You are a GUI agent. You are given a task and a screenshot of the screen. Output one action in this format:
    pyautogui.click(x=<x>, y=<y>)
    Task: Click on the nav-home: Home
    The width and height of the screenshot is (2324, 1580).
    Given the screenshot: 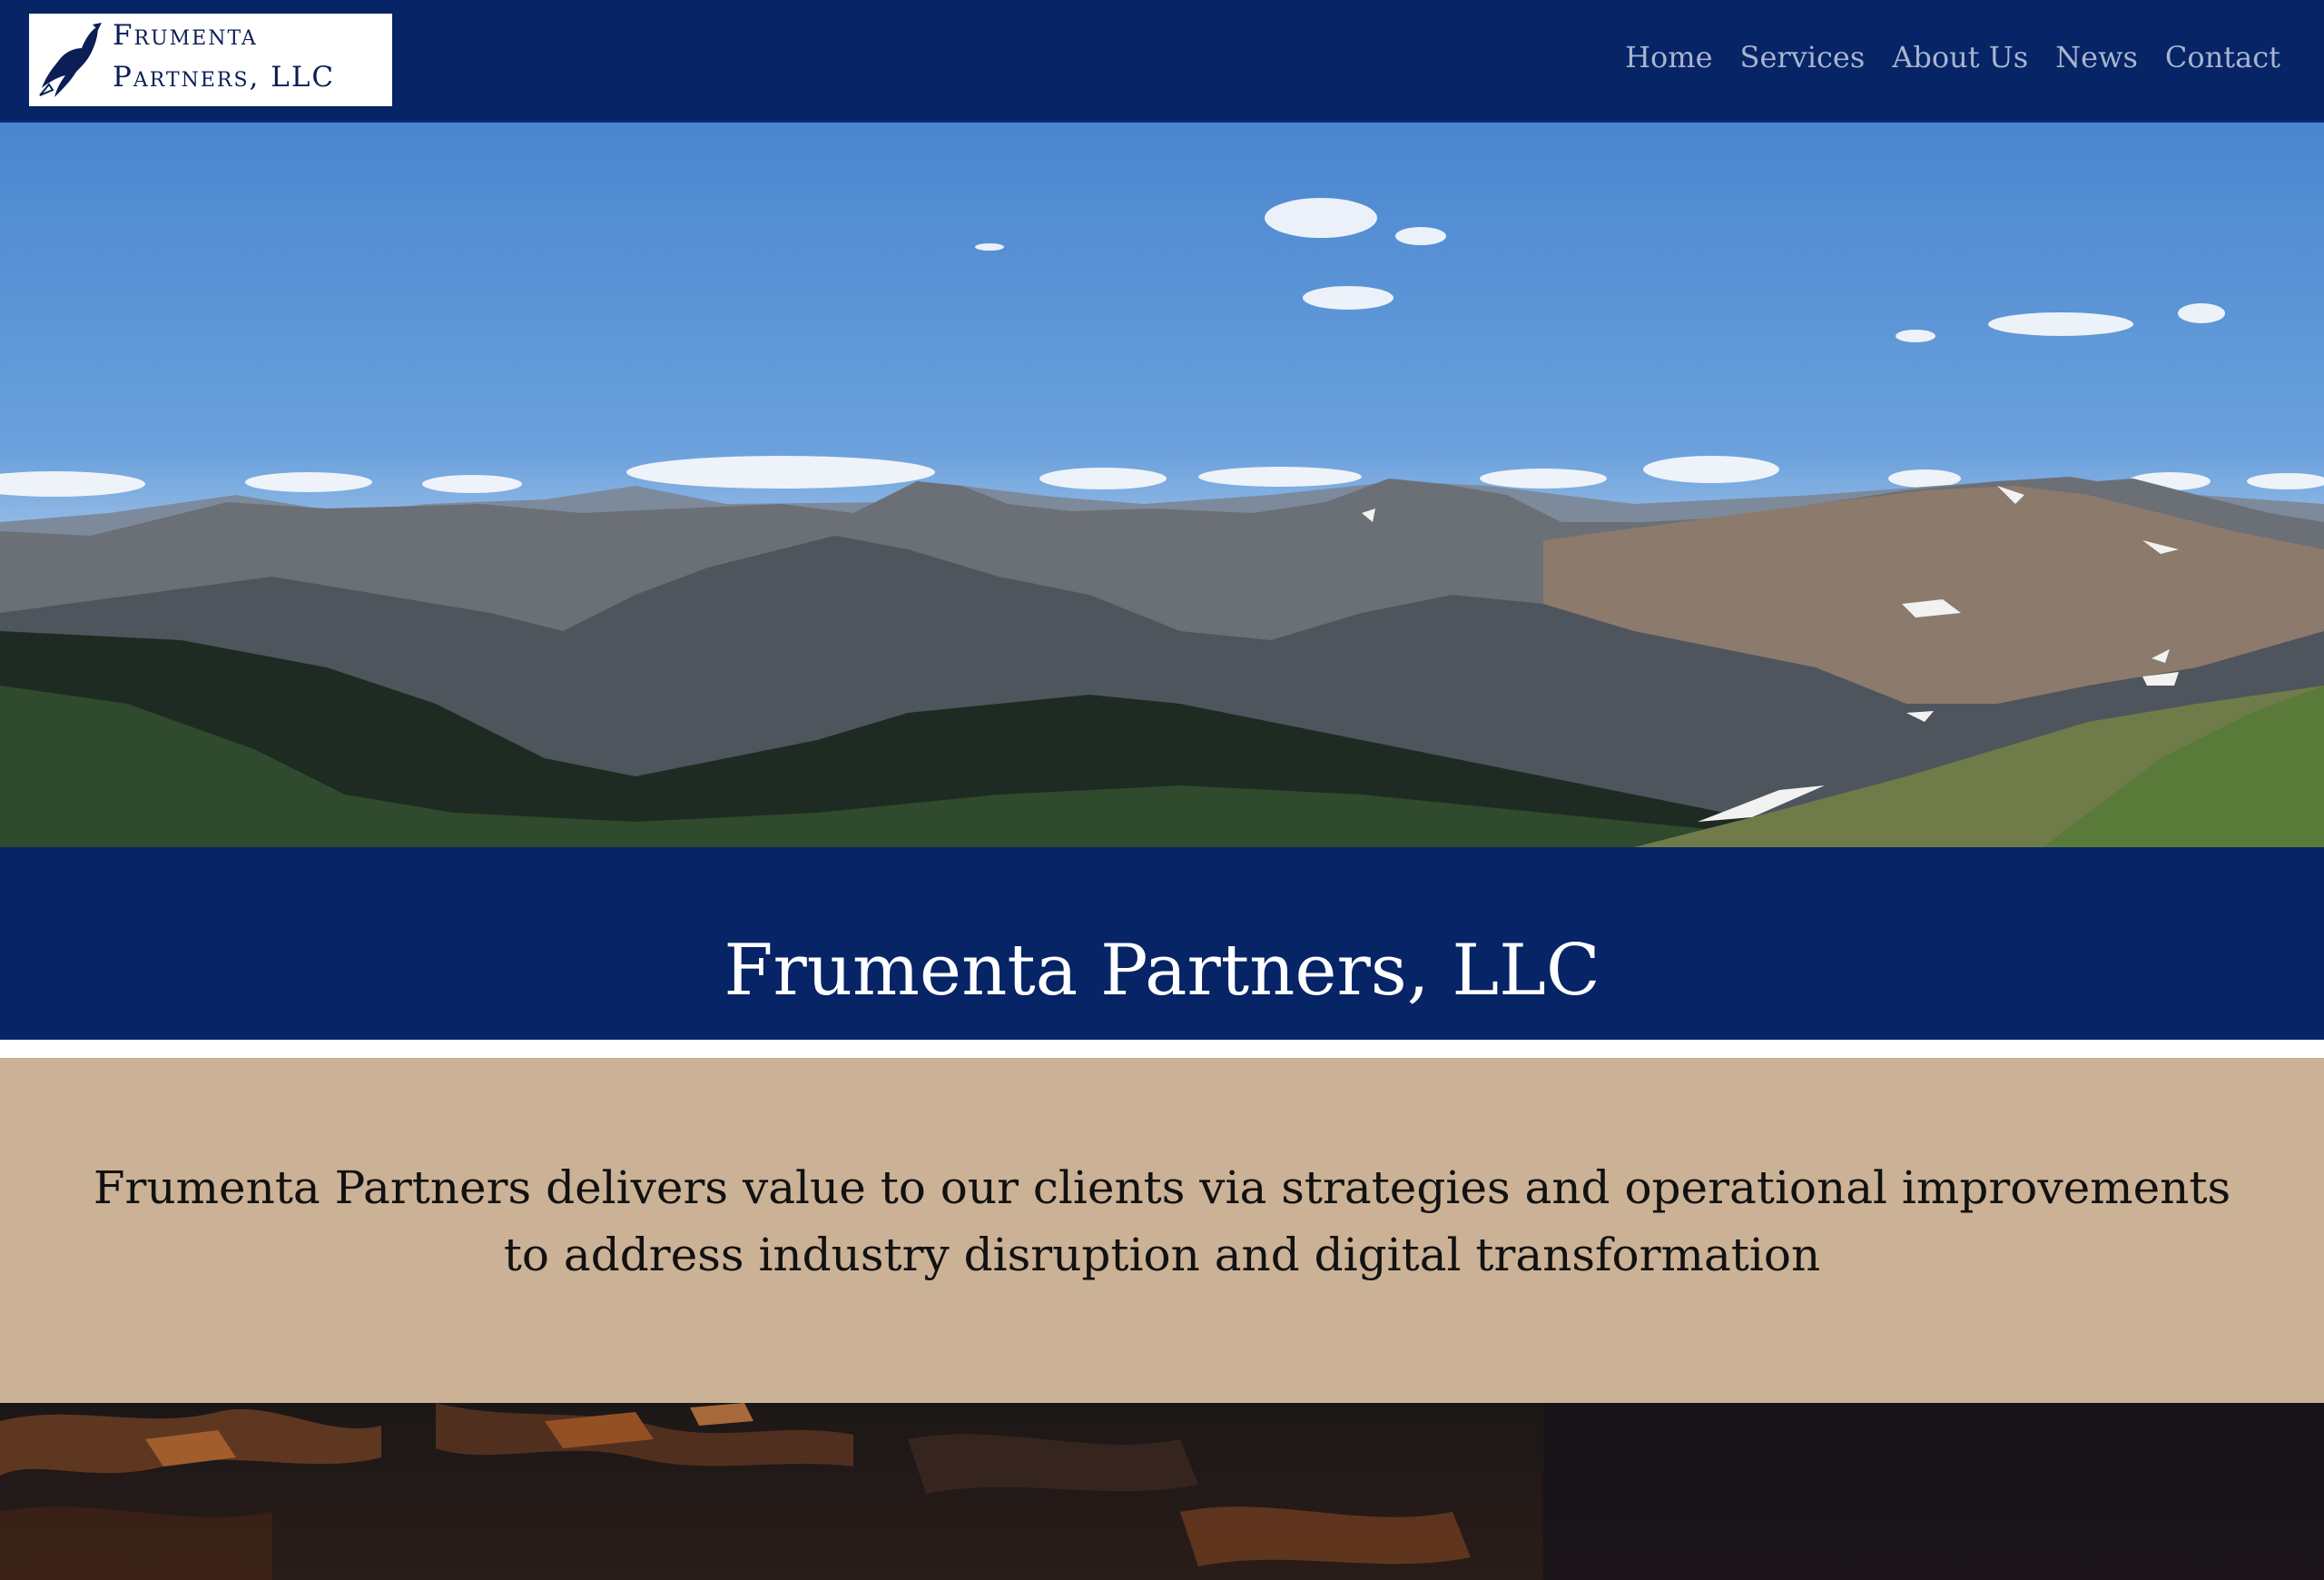 What is the action you would take?
    pyautogui.click(x=1668, y=57)
    